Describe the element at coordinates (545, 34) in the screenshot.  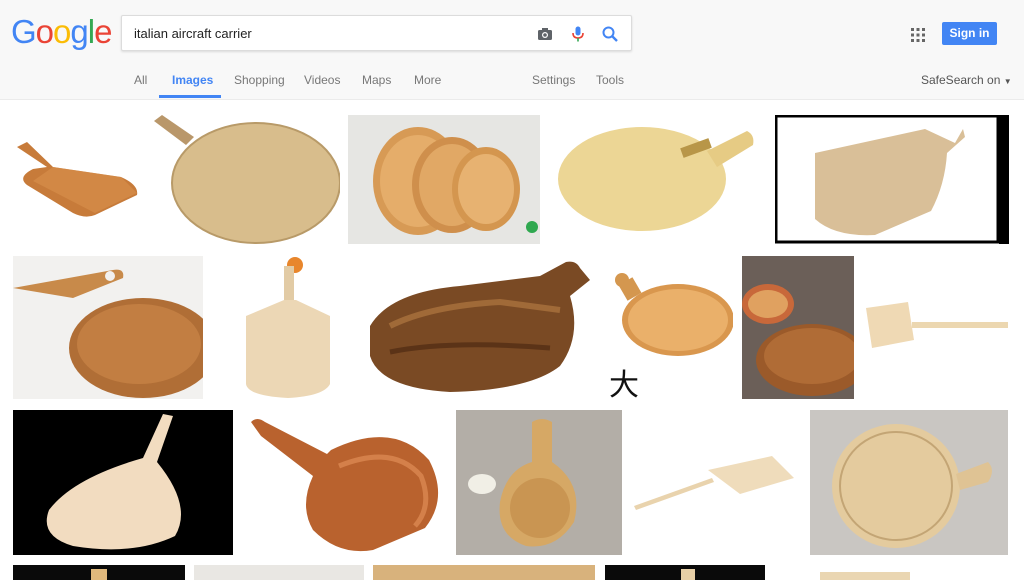
I see `camera-icon` at that location.